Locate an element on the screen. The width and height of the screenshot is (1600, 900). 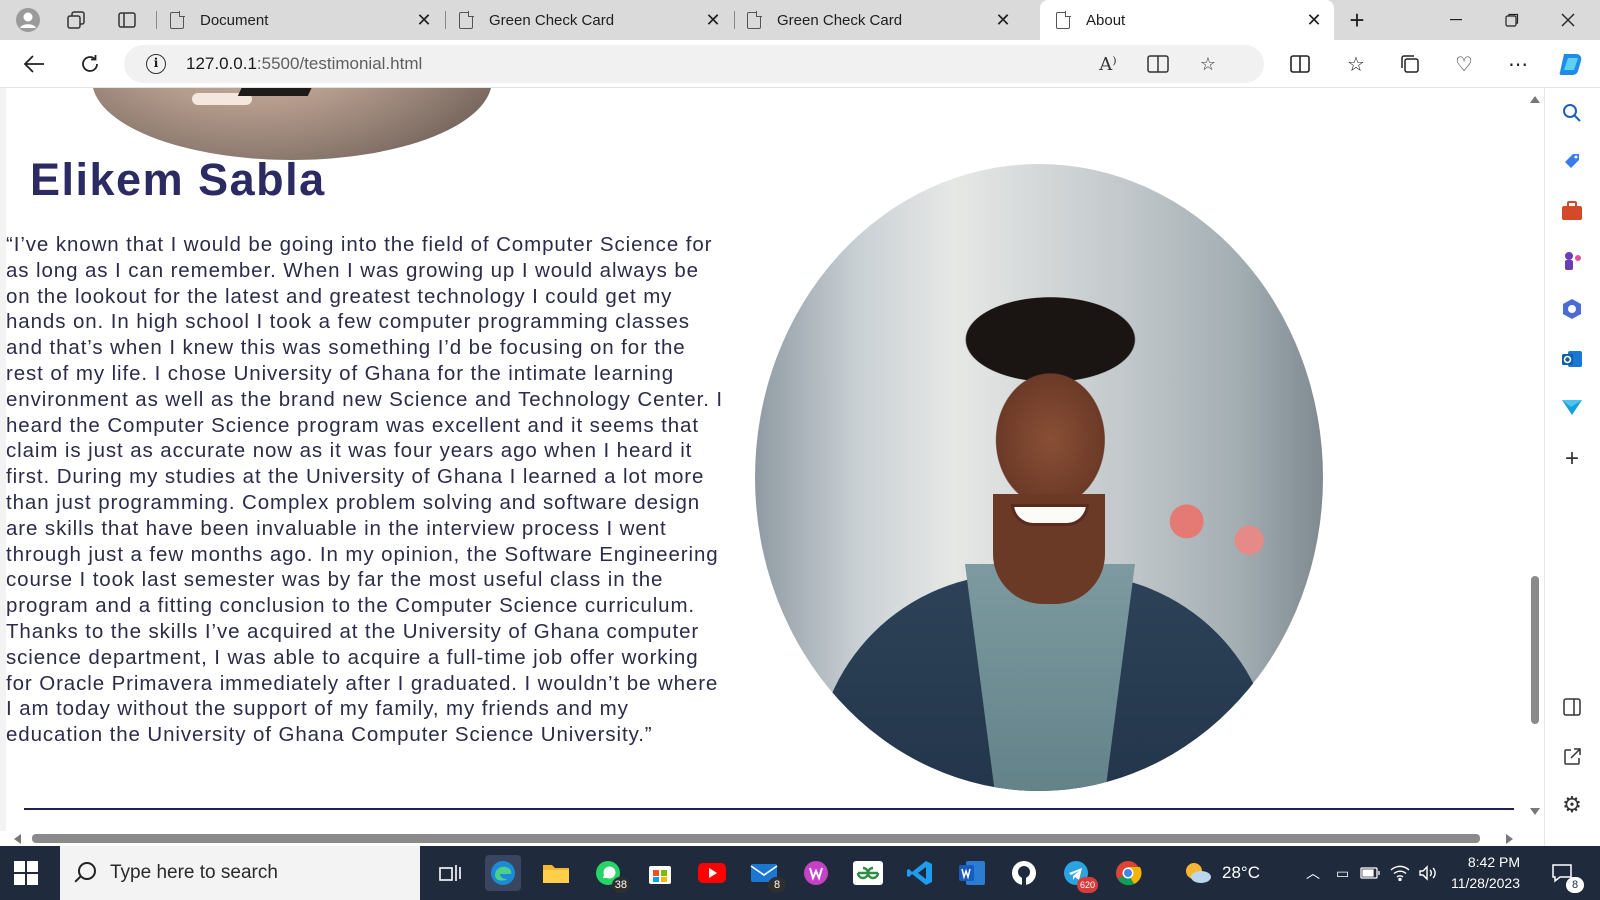
back-button is located at coordinates (34, 64).